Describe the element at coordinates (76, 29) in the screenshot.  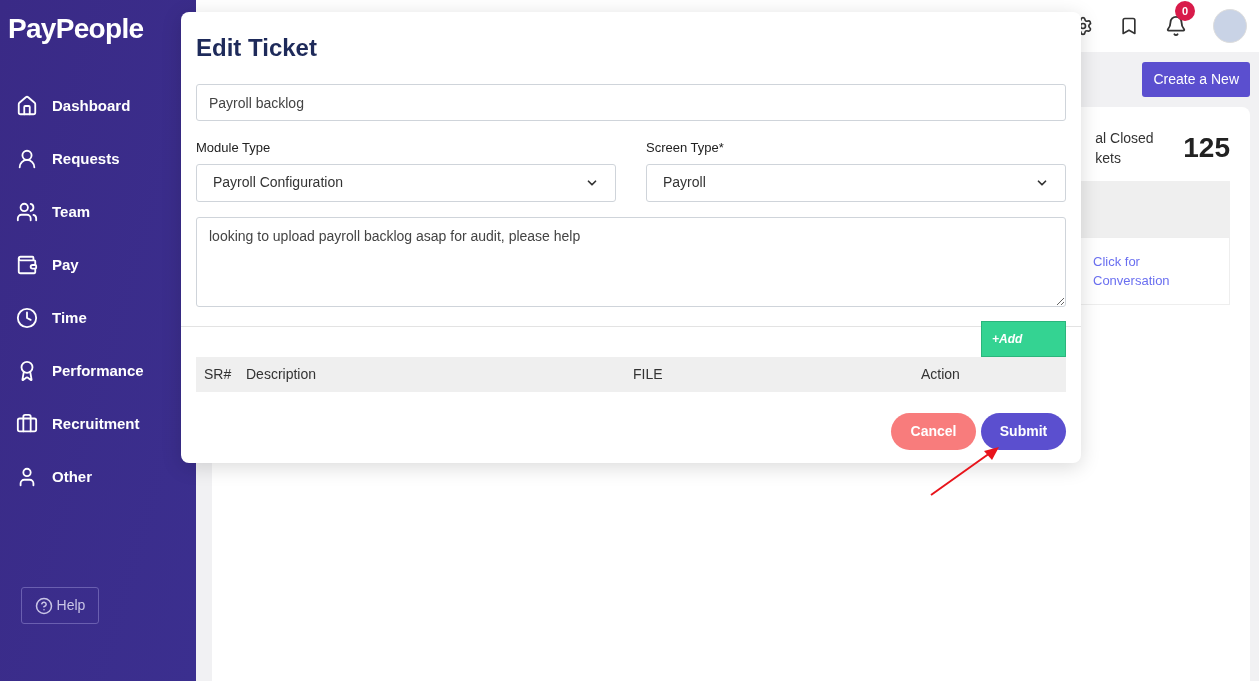
I see `logo: PayPeople` at that location.